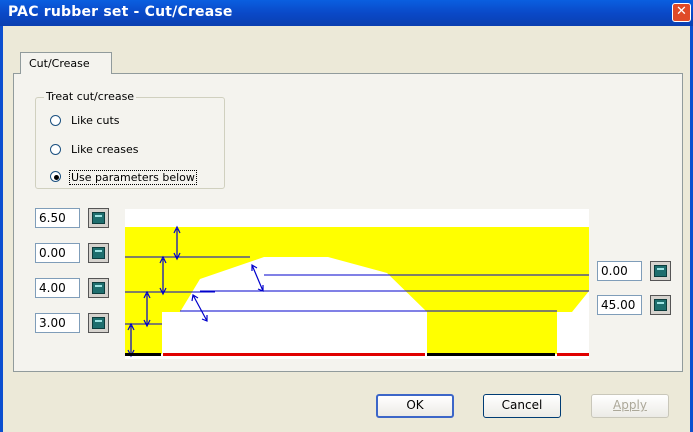  What do you see at coordinates (1, 229) in the screenshot?
I see `window-border-left` at bounding box center [1, 229].